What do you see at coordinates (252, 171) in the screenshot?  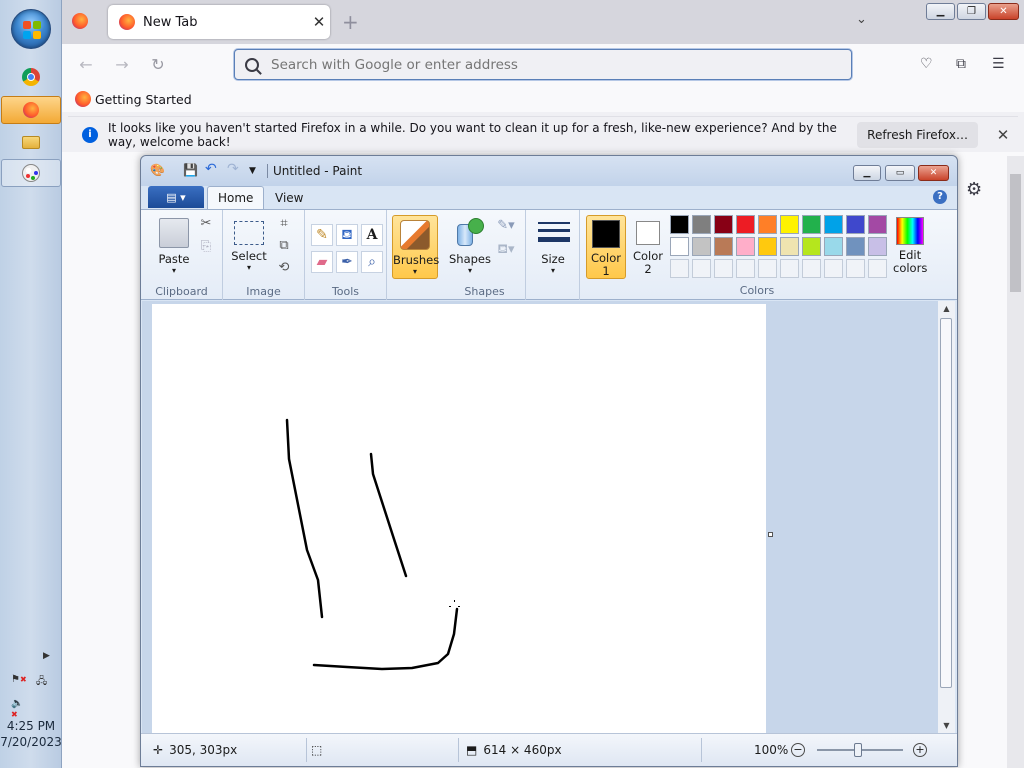 I see `customize-qat-chevron-icon: ▼` at bounding box center [252, 171].